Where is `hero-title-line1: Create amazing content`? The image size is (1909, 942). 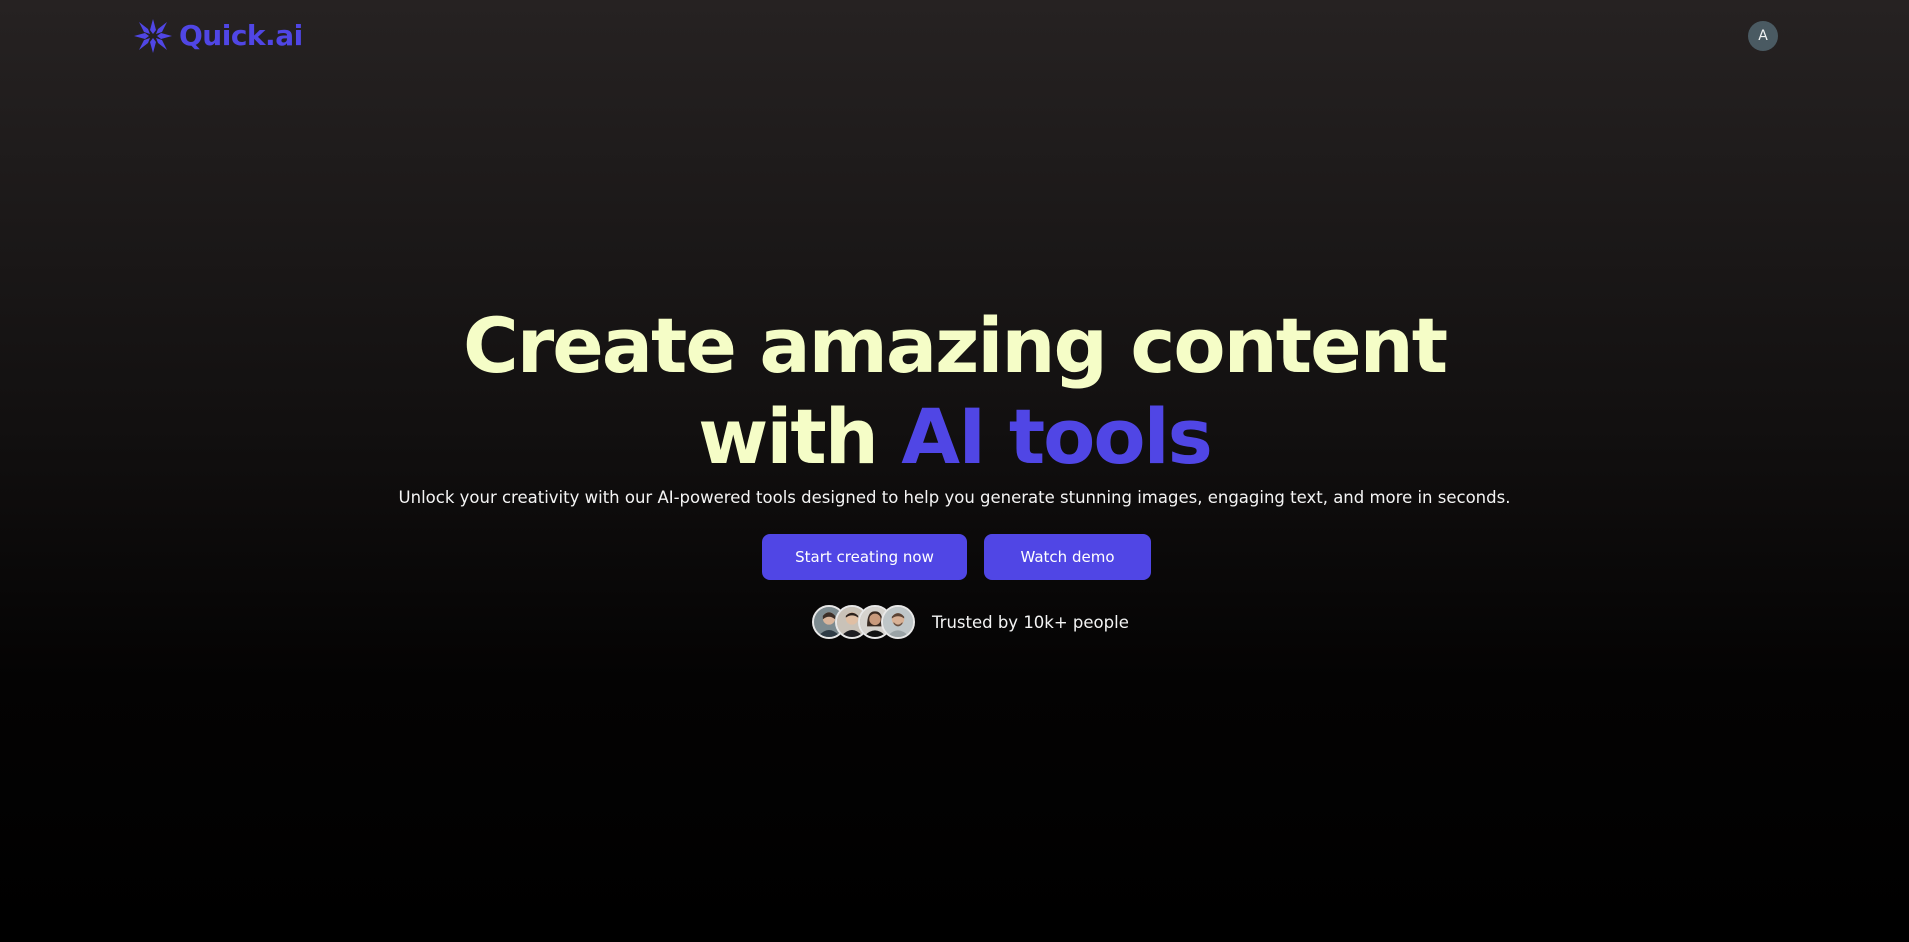 hero-title-line1: Create amazing content is located at coordinates (955, 345).